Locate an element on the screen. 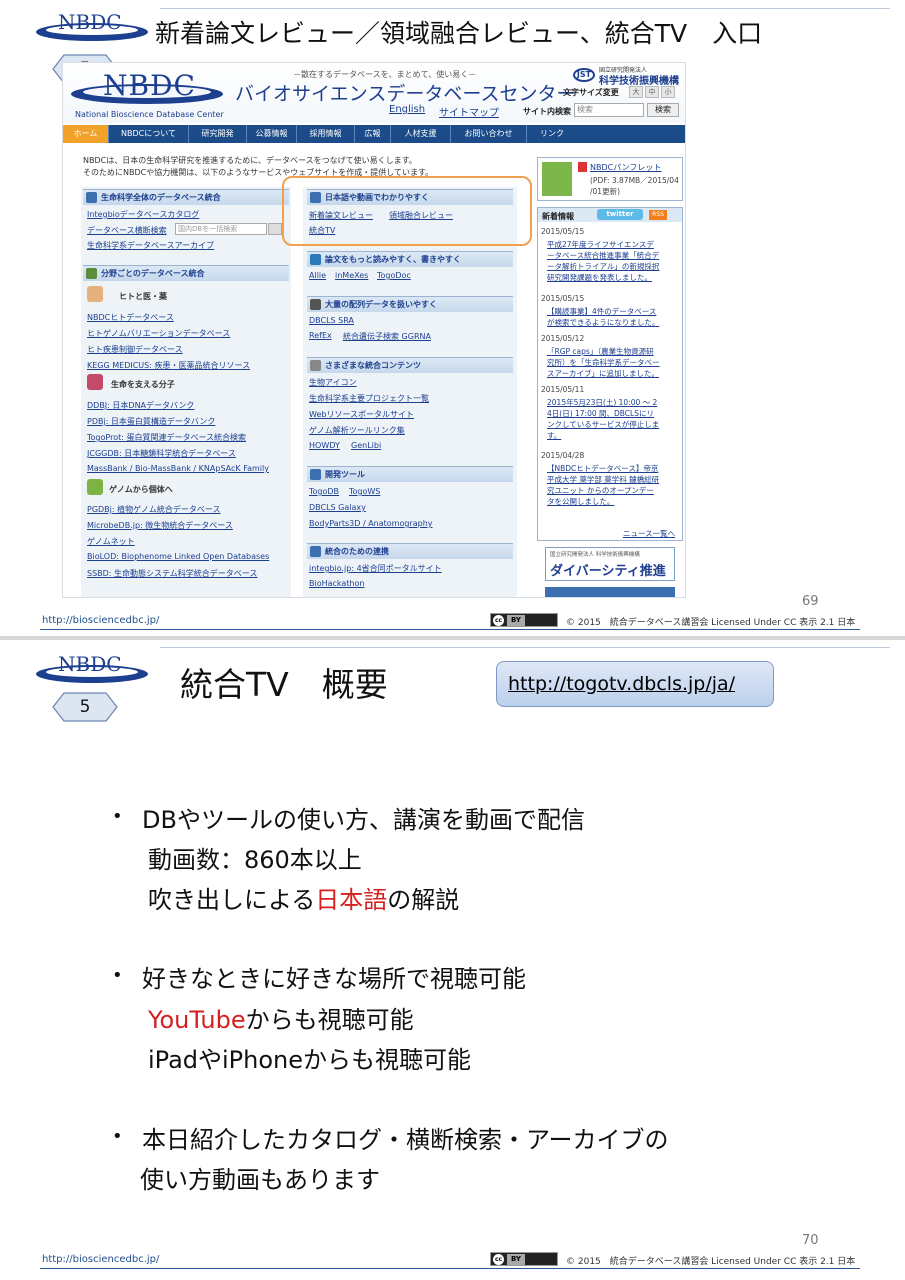  news-item: が検索できるようになりました。 is located at coordinates (603, 322).